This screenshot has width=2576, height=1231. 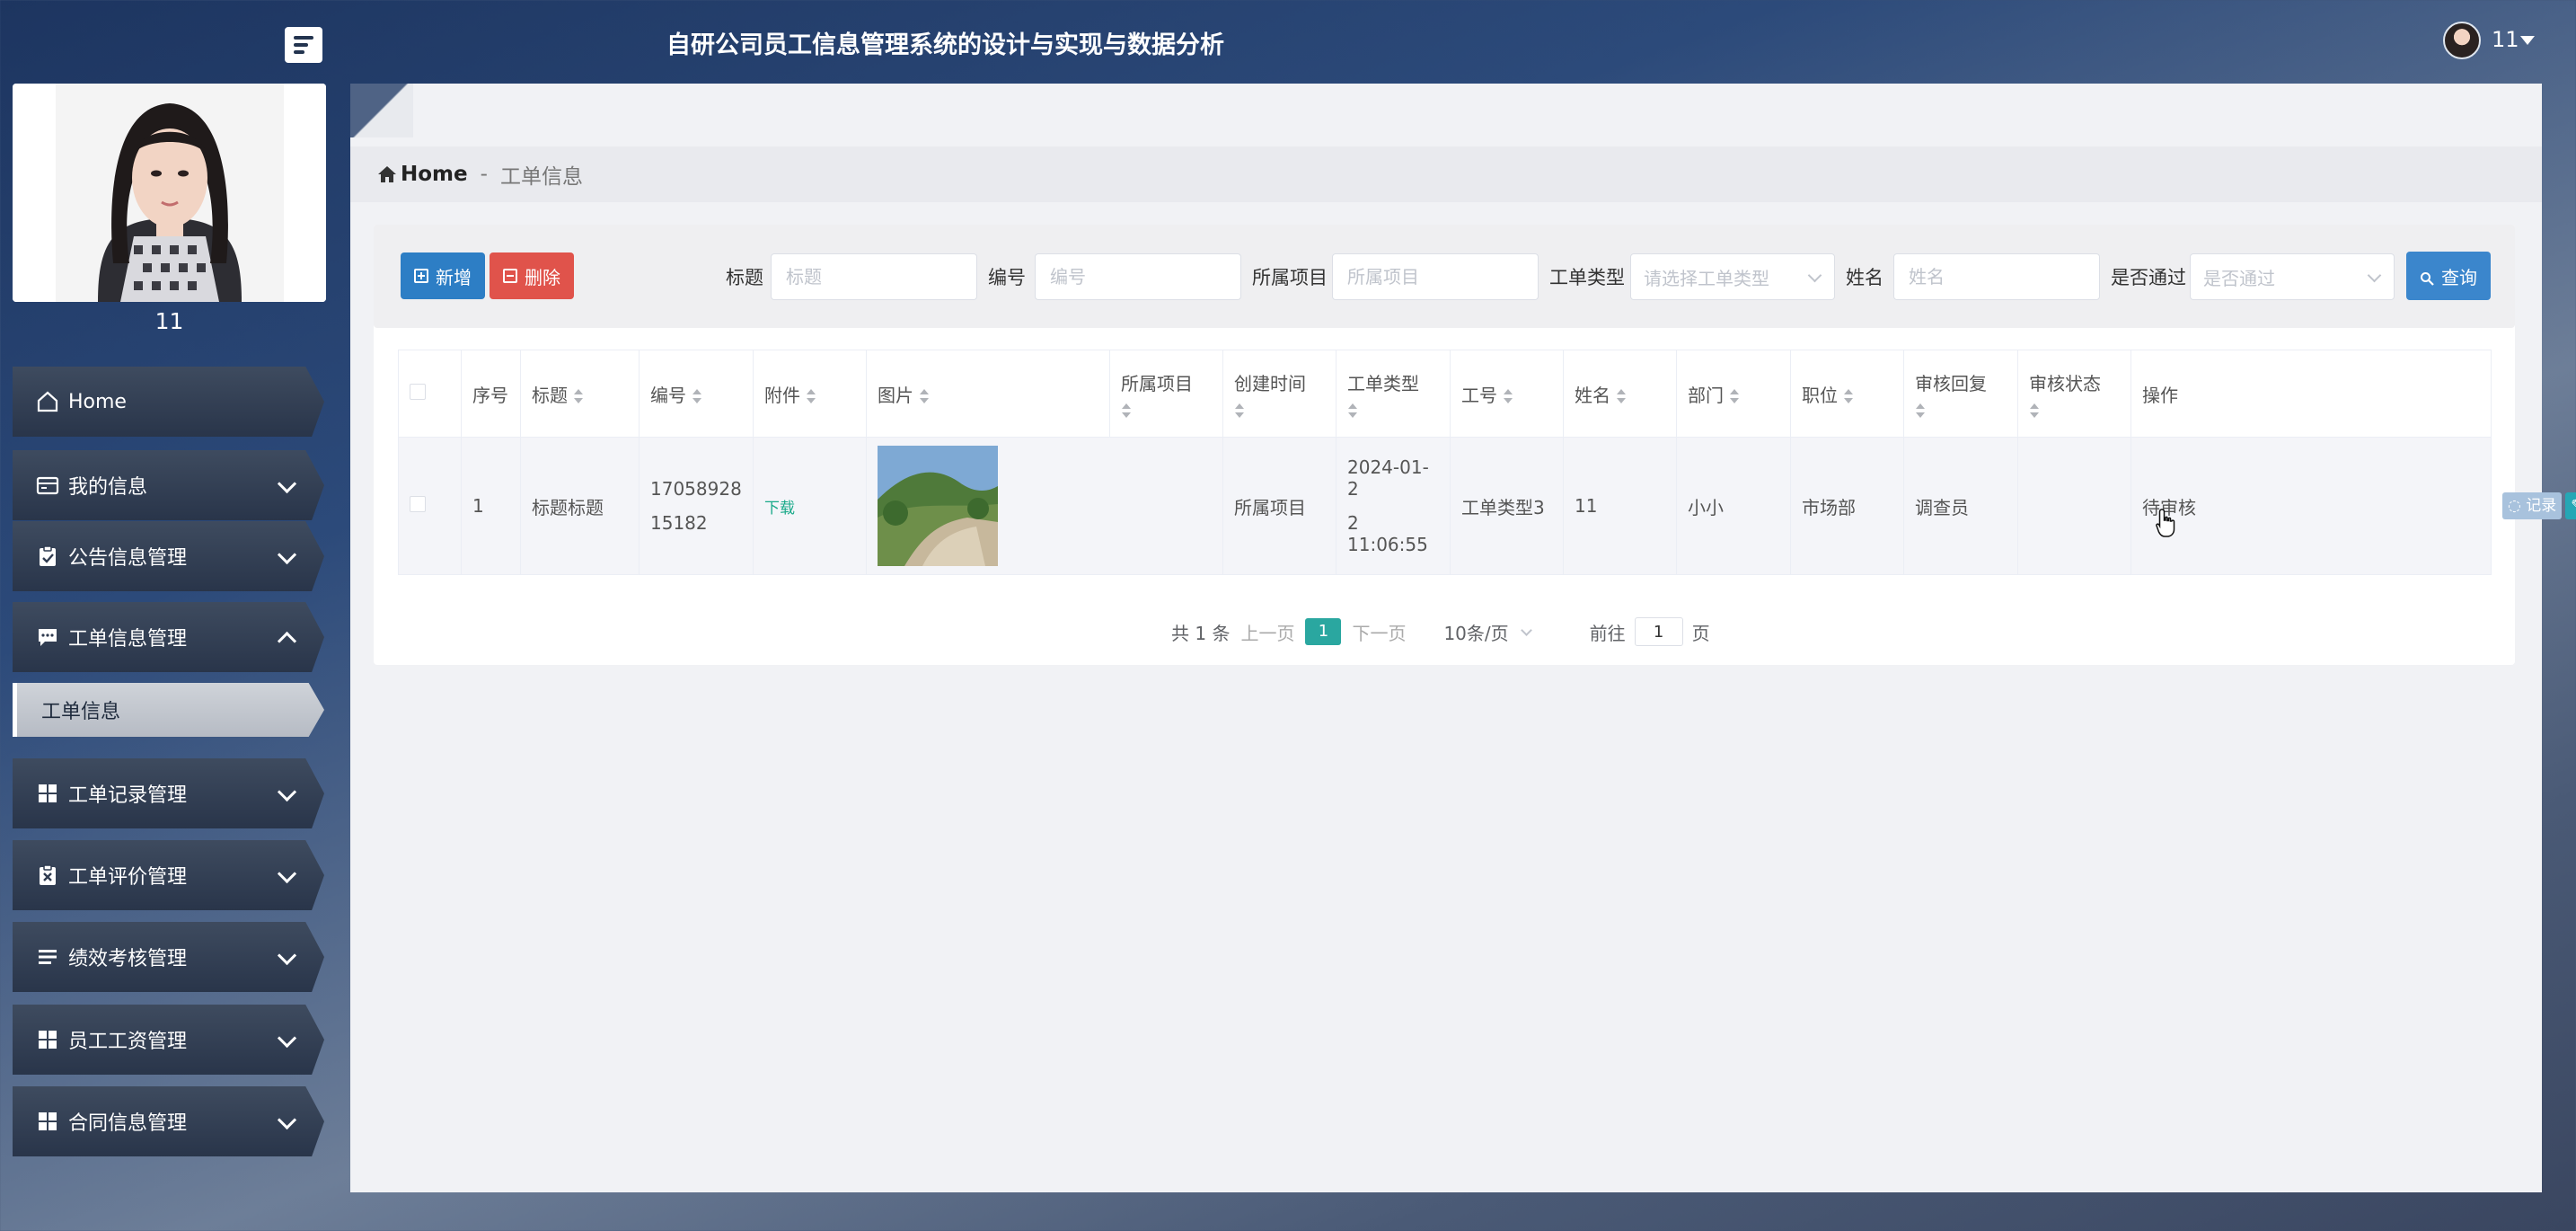 What do you see at coordinates (1138, 276) in the screenshot?
I see `code-search-input` at bounding box center [1138, 276].